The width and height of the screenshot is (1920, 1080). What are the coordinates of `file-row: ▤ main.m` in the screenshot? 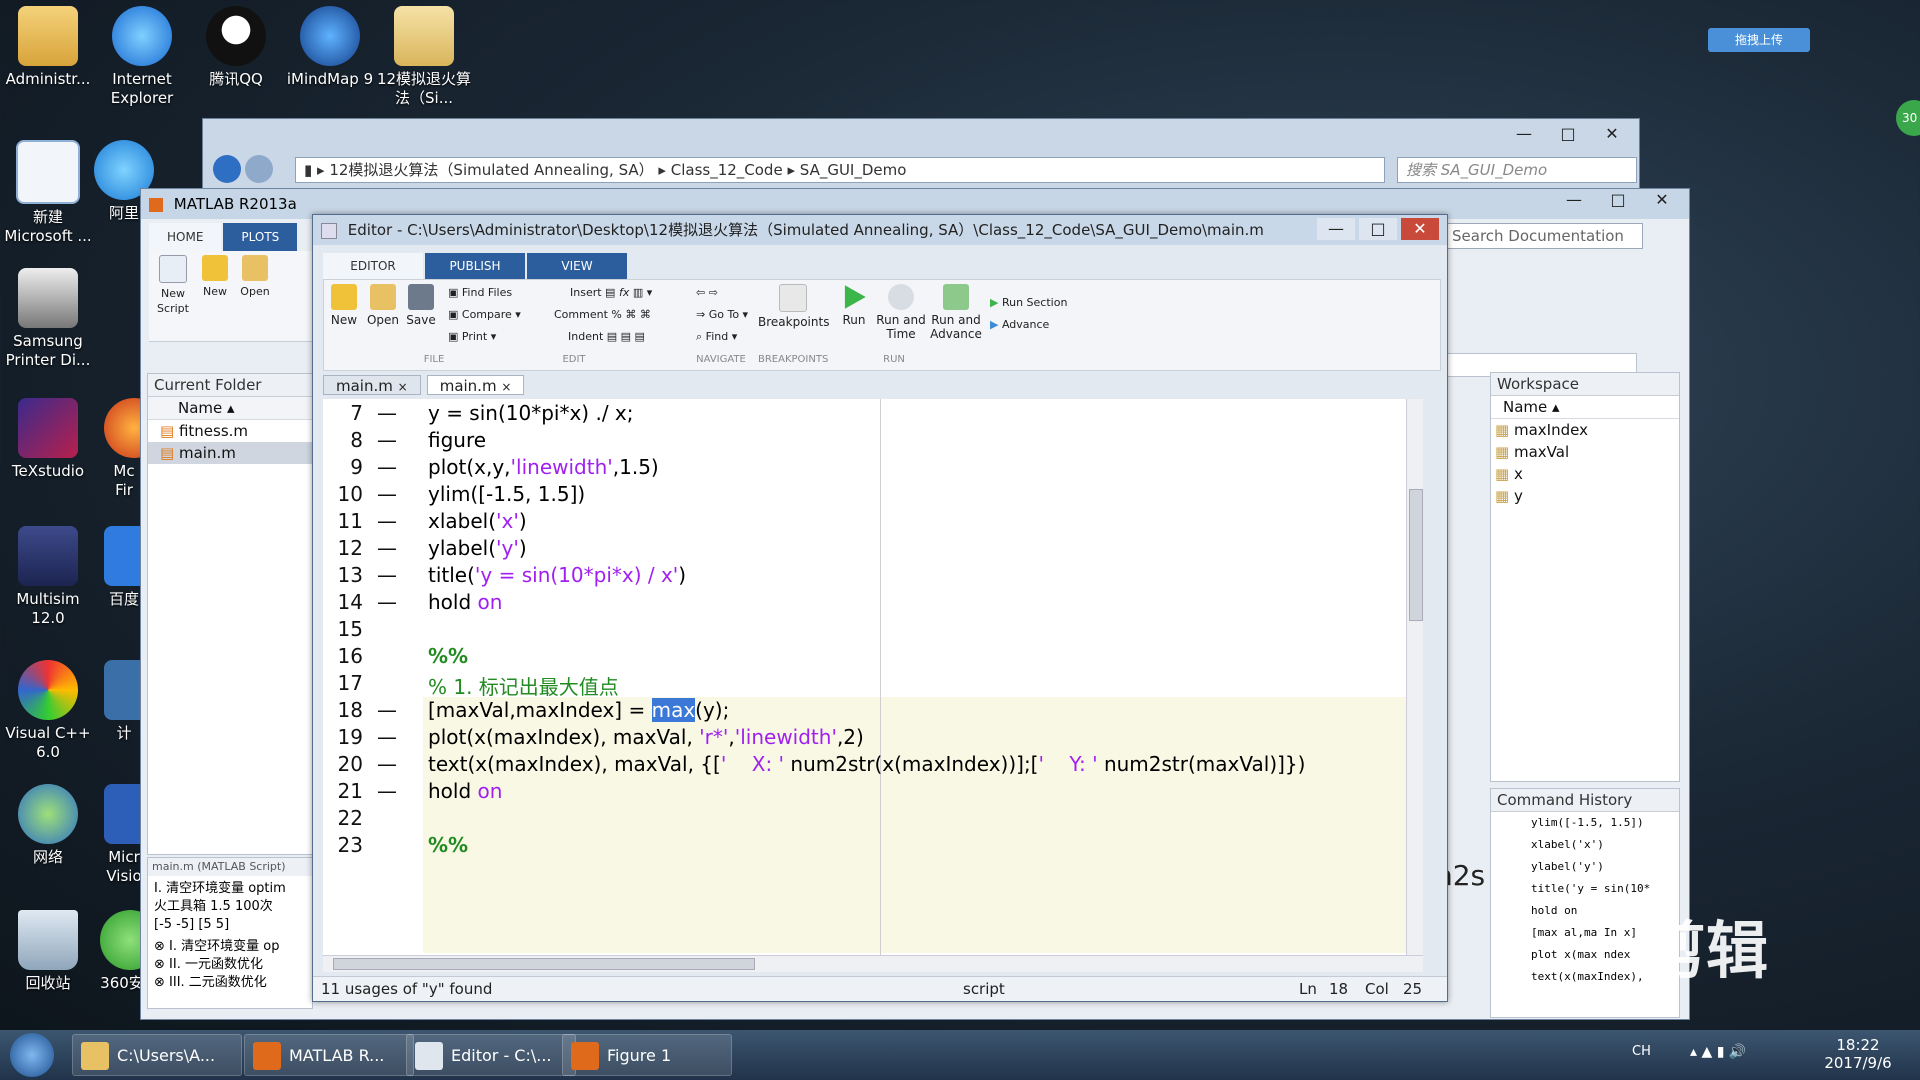 It's located at (230, 453).